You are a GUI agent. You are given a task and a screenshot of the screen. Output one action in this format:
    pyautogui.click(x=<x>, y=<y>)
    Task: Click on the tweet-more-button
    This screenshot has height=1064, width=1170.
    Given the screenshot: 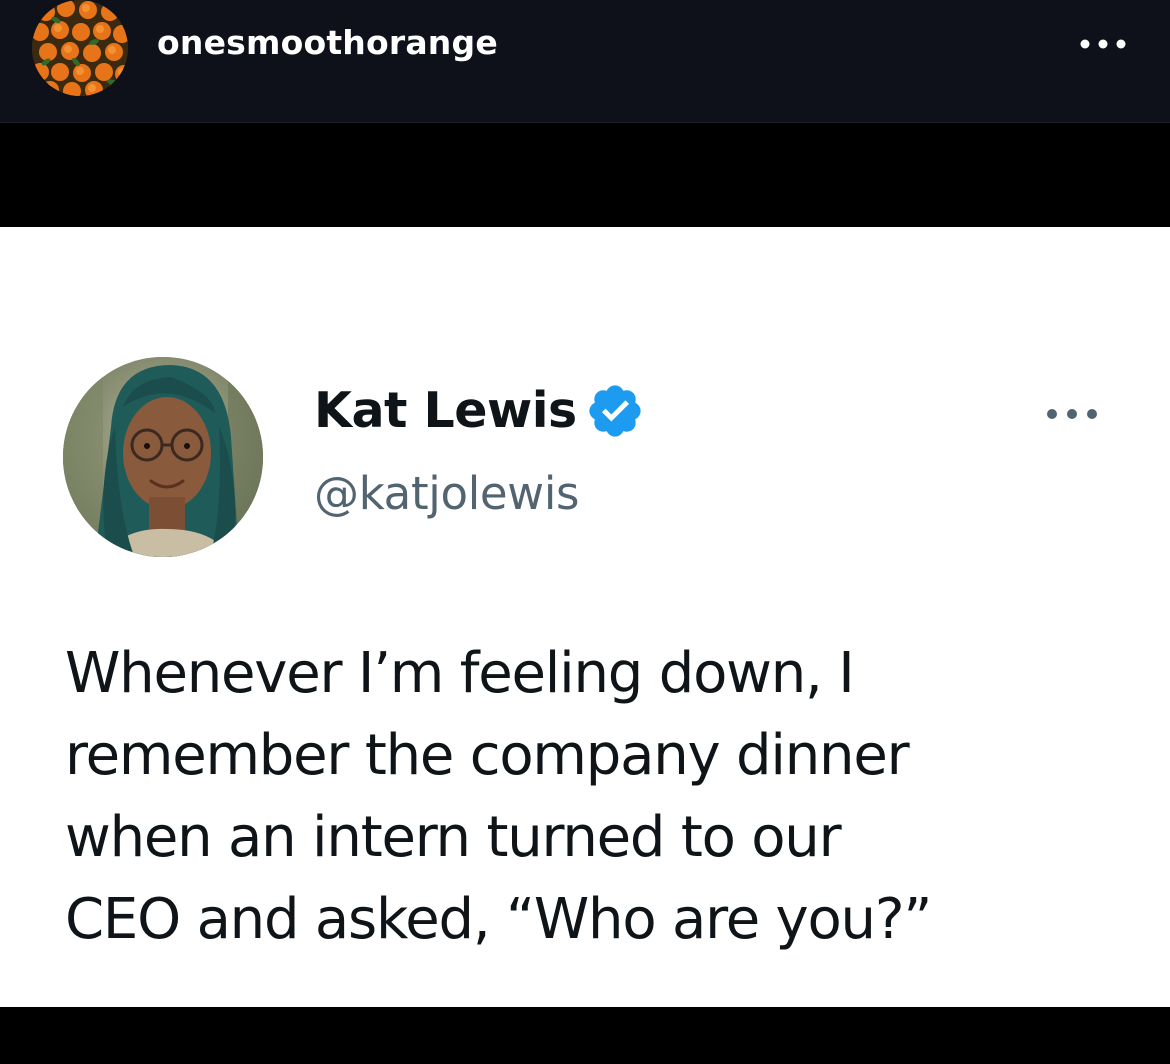 What is the action you would take?
    pyautogui.click(x=1075, y=414)
    